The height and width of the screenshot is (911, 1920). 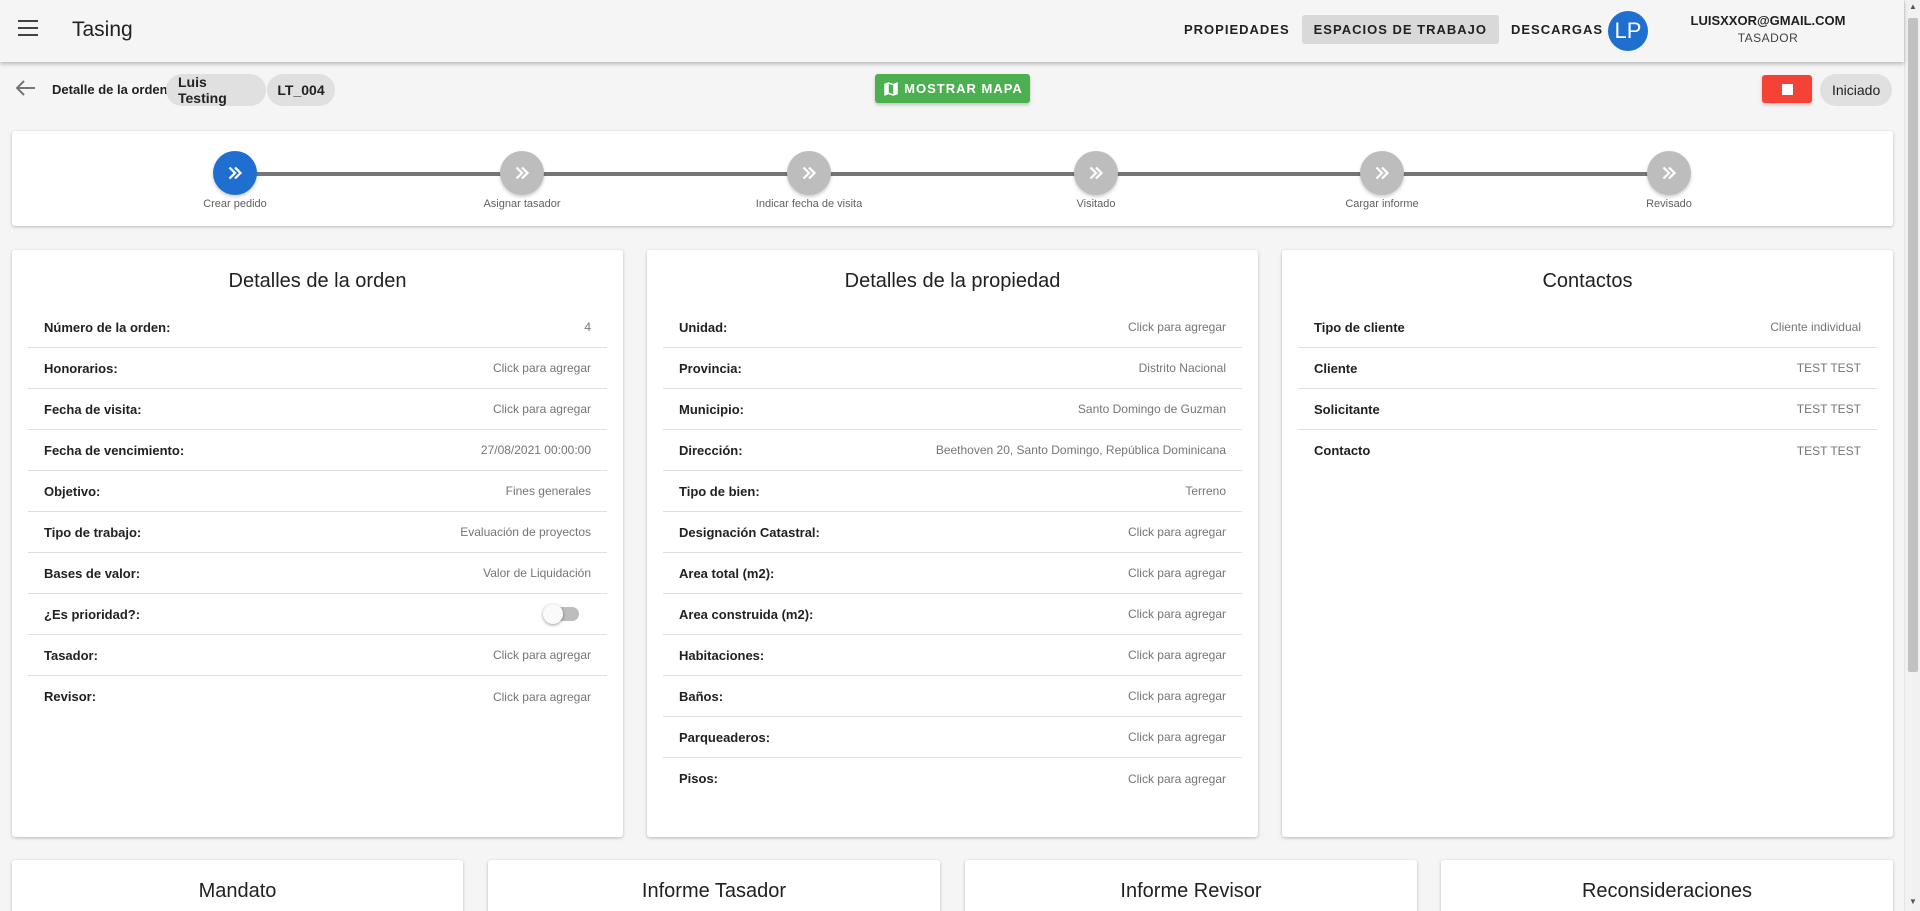 I want to click on property-row: Unidad: Click para agregar, so click(x=952, y=327).